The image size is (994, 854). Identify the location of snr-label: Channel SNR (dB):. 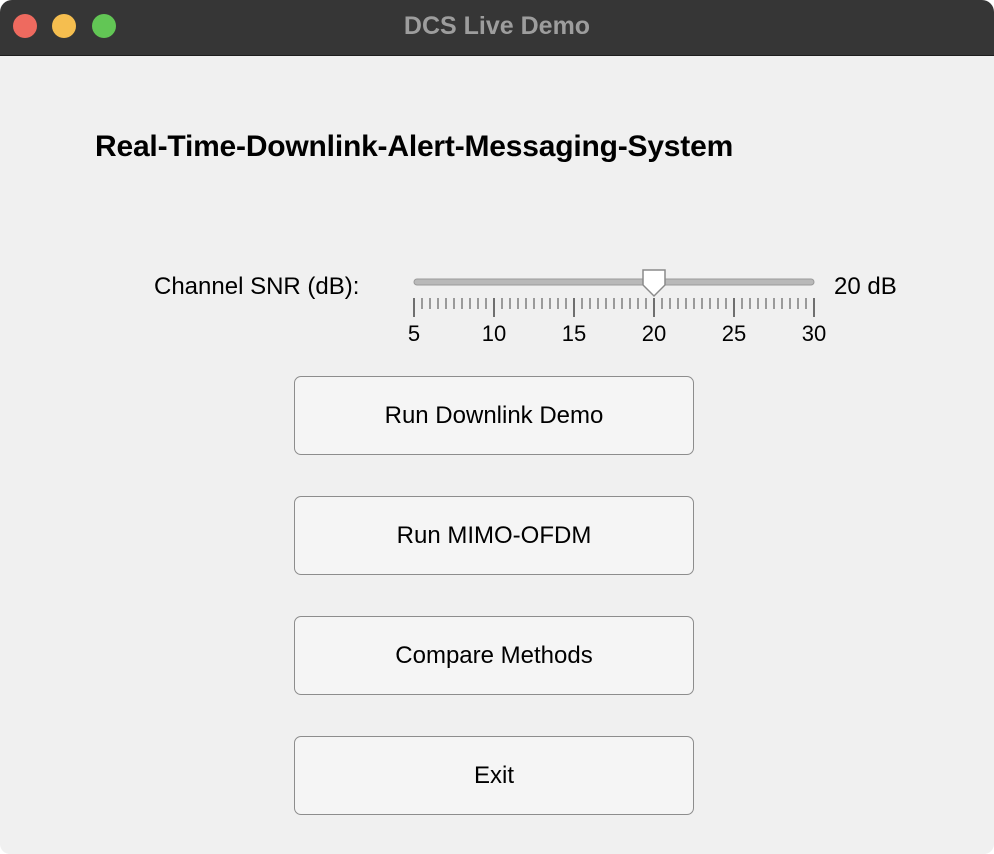
(257, 286).